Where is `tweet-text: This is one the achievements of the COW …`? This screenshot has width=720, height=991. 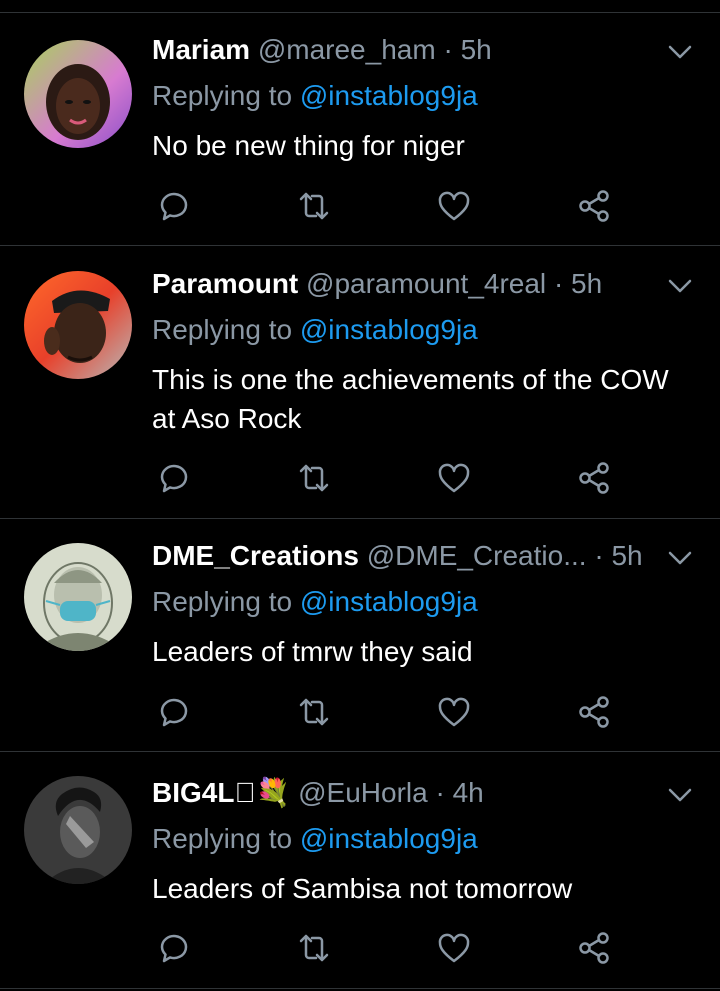 tweet-text: This is one the achievements of the COW … is located at coordinates (410, 399).